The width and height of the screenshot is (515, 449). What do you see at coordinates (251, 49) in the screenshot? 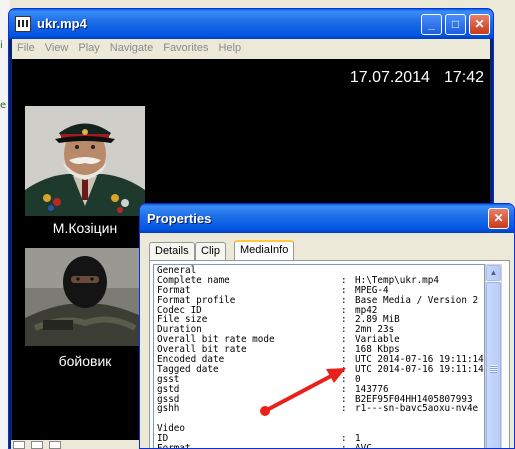
I see `menu-bar: File View Play Navigate Favorites Help` at bounding box center [251, 49].